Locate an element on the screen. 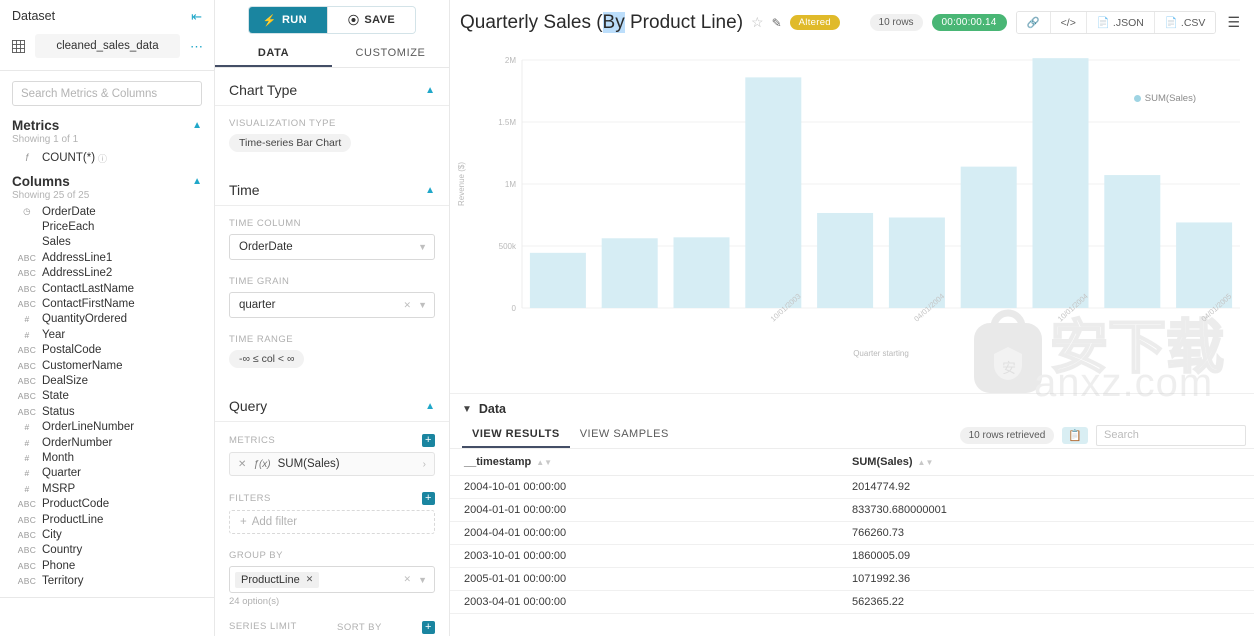 This screenshot has width=1254, height=636. remove-tag-icon: ✕ is located at coordinates (310, 579).